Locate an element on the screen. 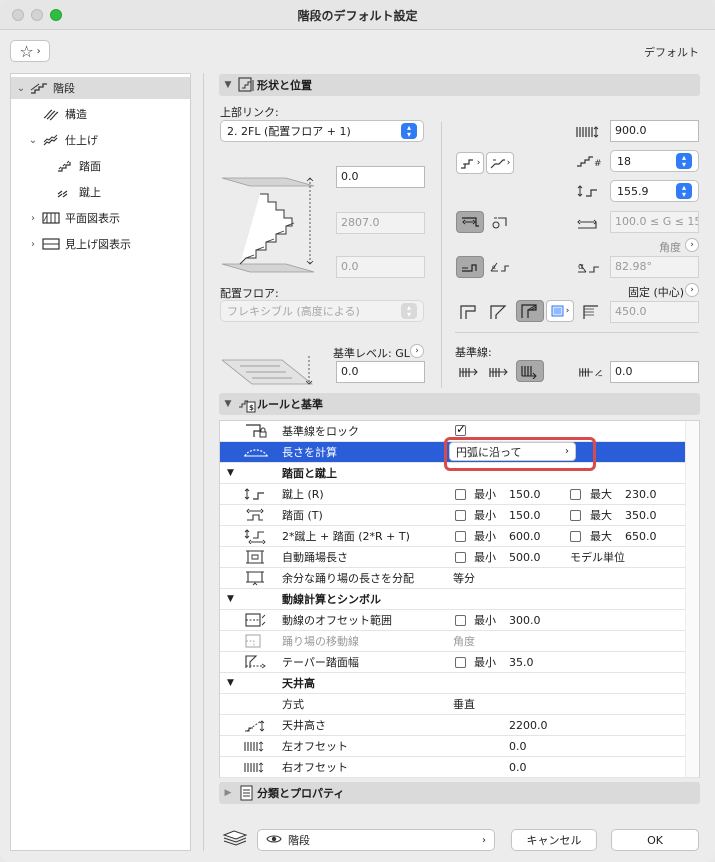 Image resolution: width=715 pixels, height=862 pixels. table-row-tread: 踏面 (T) 最小 150.0 最大 350.0 is located at coordinates (459, 515).